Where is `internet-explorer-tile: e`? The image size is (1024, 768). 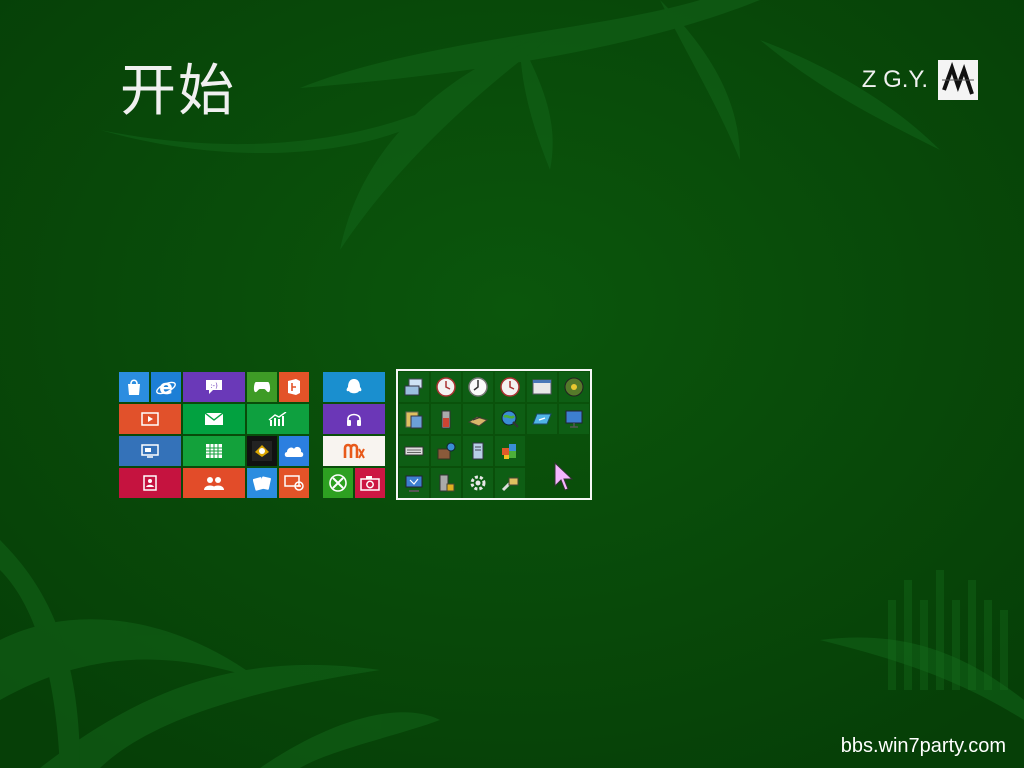 internet-explorer-tile: e is located at coordinates (166, 387).